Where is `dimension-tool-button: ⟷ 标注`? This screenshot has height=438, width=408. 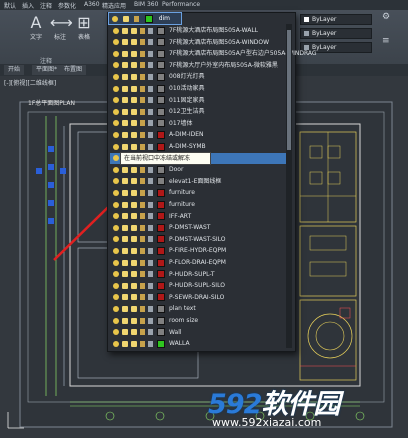
dimension-tool-button: ⟷ 标注 is located at coordinates (61, 28).